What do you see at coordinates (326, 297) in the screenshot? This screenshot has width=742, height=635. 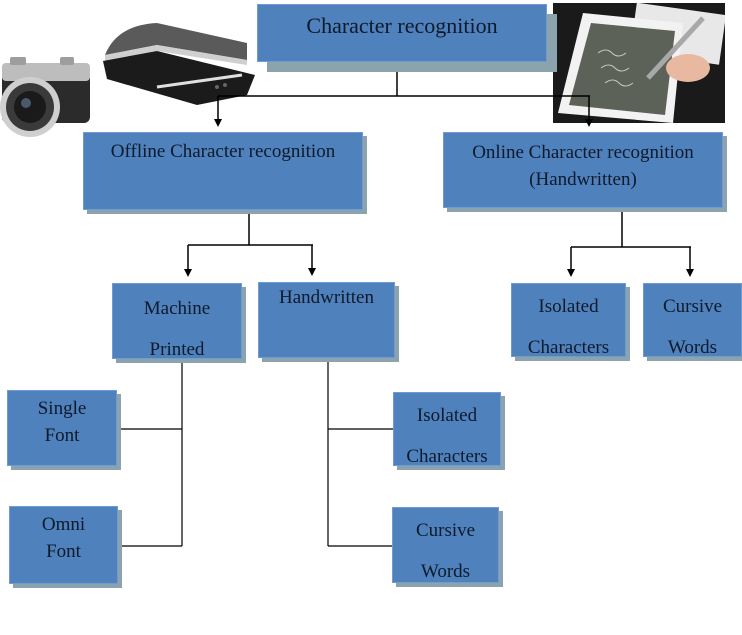 I see `node-label: Handwritten` at bounding box center [326, 297].